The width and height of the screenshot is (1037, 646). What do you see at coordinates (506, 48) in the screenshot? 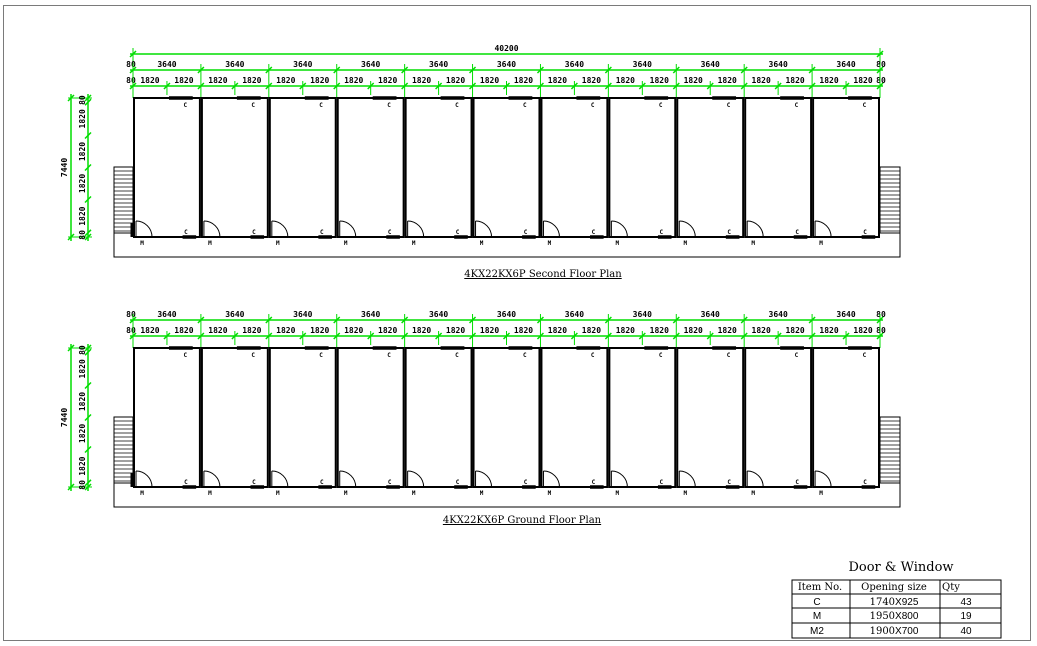
I see `overall-dimension-label: 40200` at bounding box center [506, 48].